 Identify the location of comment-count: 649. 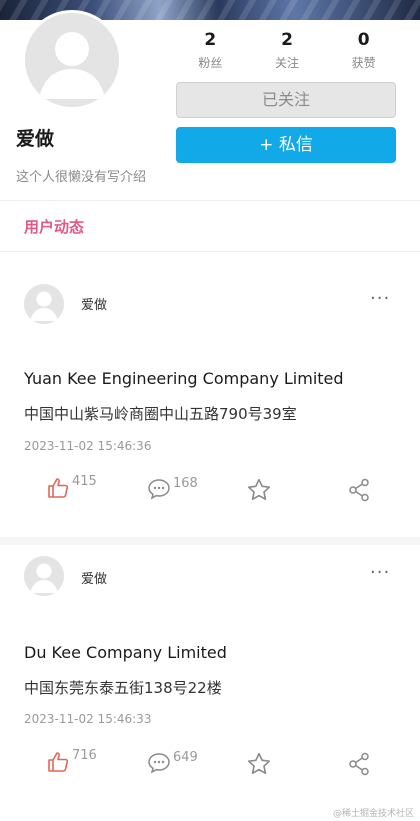
(185, 757).